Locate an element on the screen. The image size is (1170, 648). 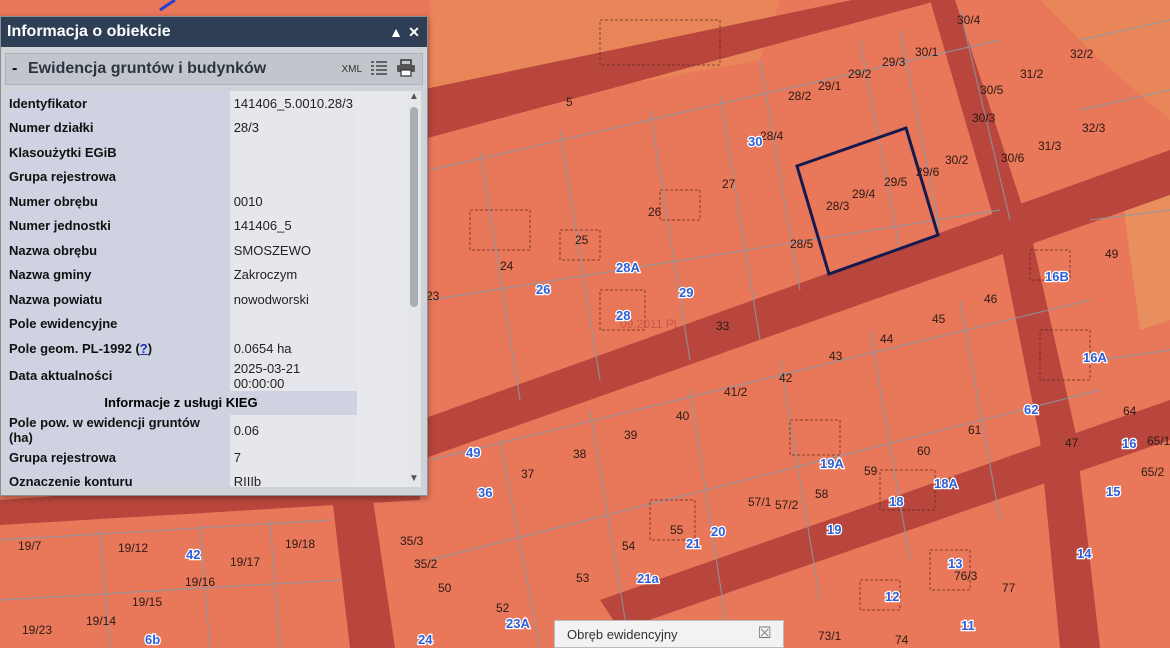
parcel-number-label: 19/14 is located at coordinates (101, 621).